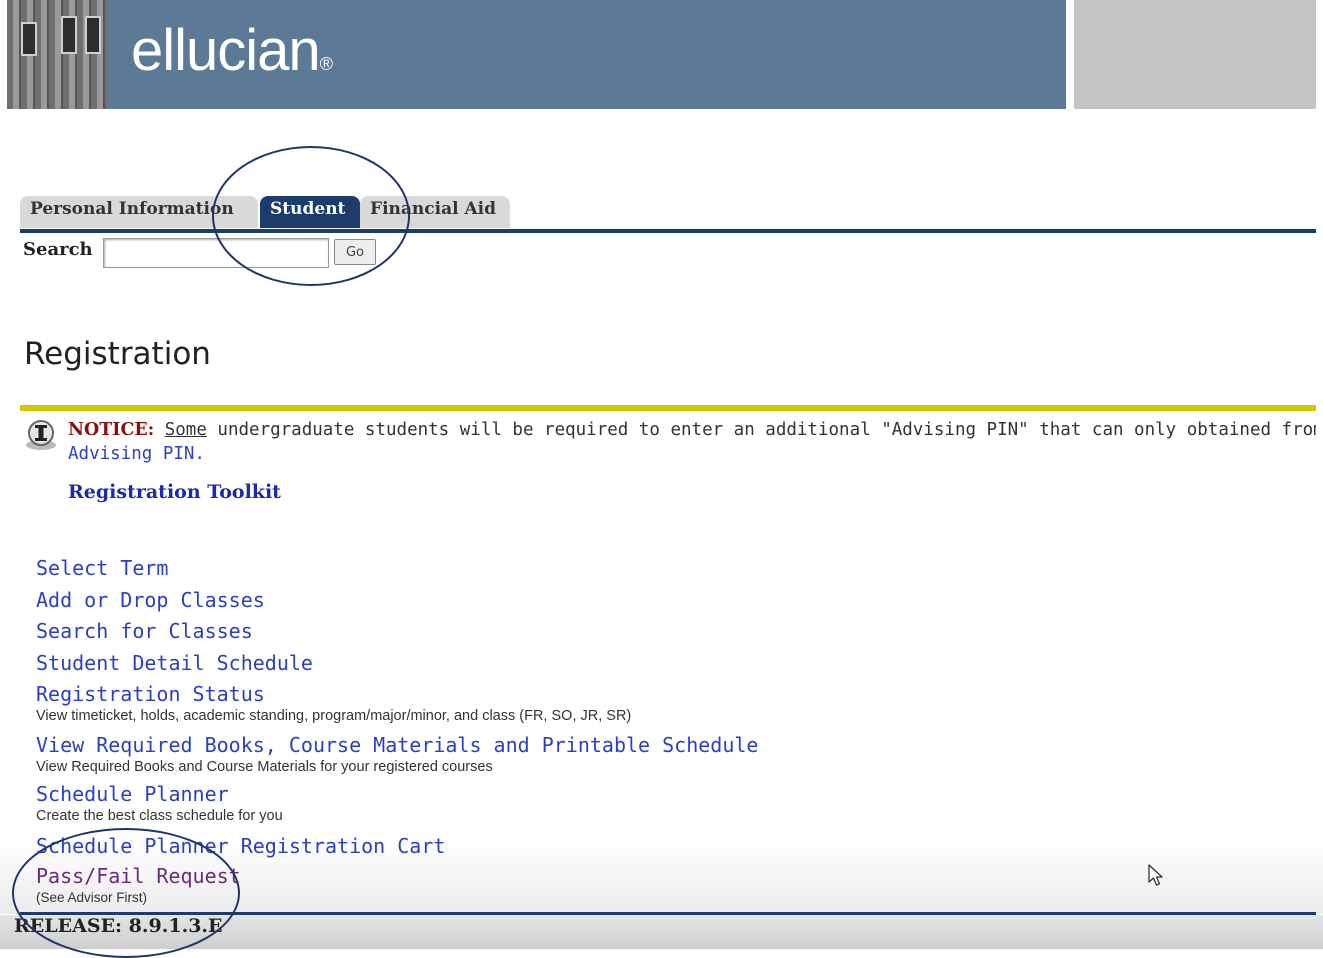 The width and height of the screenshot is (1323, 958). I want to click on yellow-divider, so click(668, 408).